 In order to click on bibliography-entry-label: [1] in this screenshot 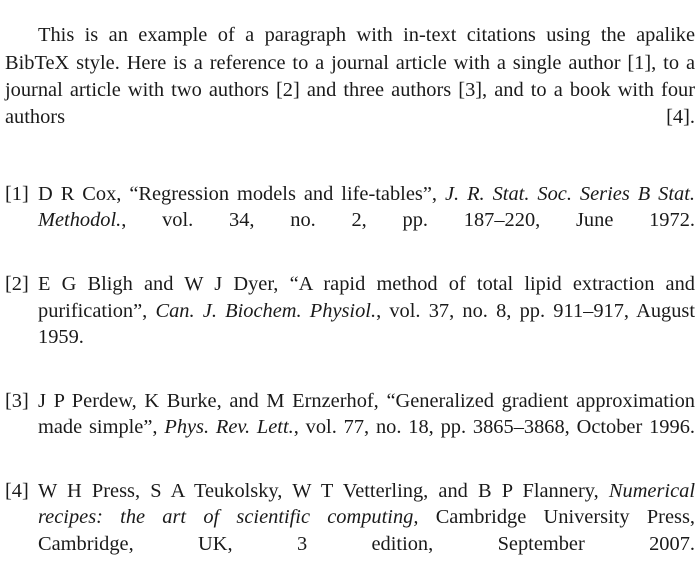, I will do `click(17, 194)`.